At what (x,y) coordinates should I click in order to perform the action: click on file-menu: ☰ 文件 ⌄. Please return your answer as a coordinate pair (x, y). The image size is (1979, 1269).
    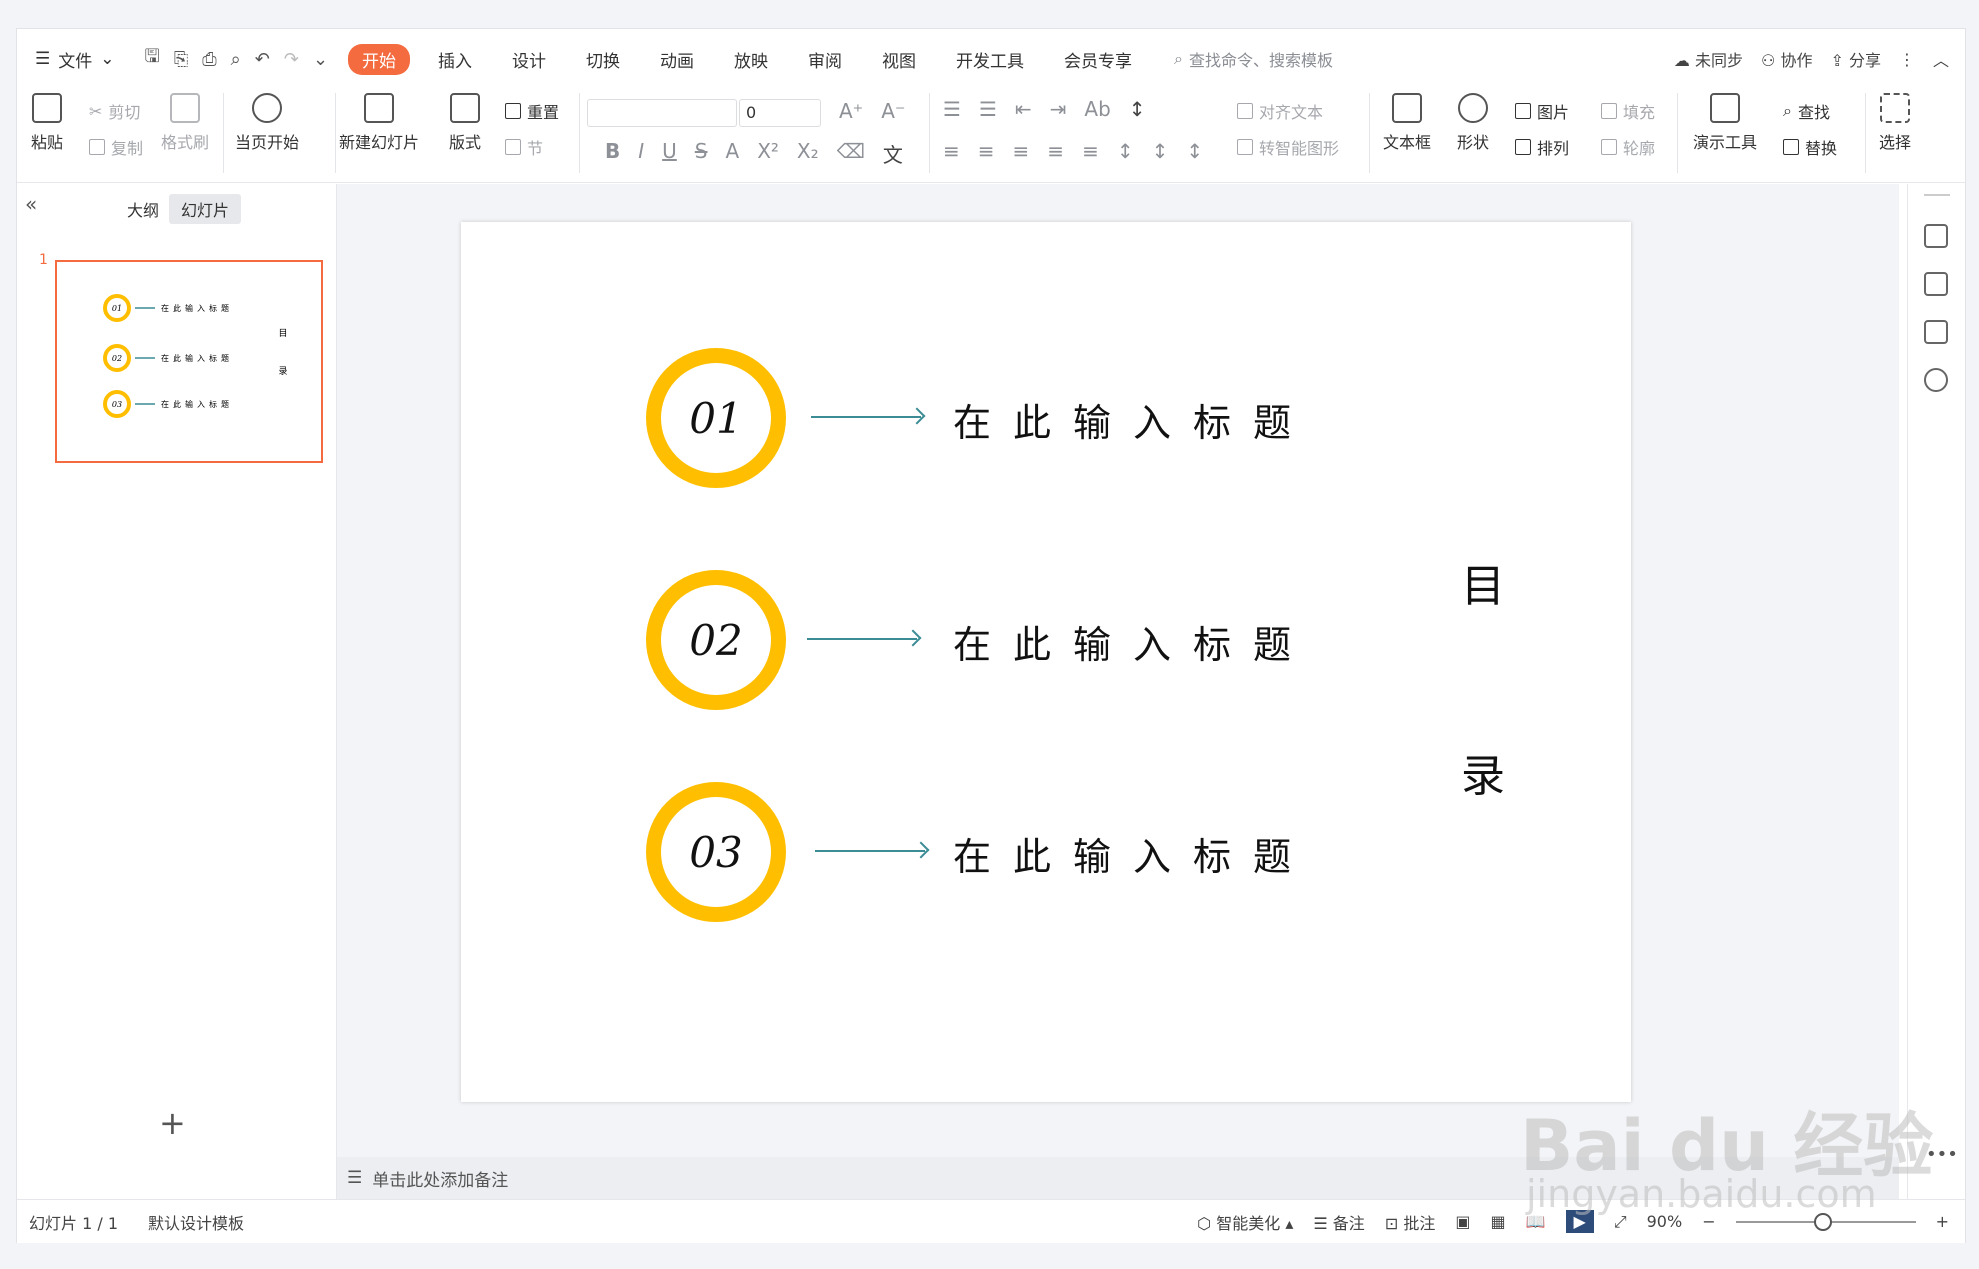
    Looking at the image, I should click on (75, 59).